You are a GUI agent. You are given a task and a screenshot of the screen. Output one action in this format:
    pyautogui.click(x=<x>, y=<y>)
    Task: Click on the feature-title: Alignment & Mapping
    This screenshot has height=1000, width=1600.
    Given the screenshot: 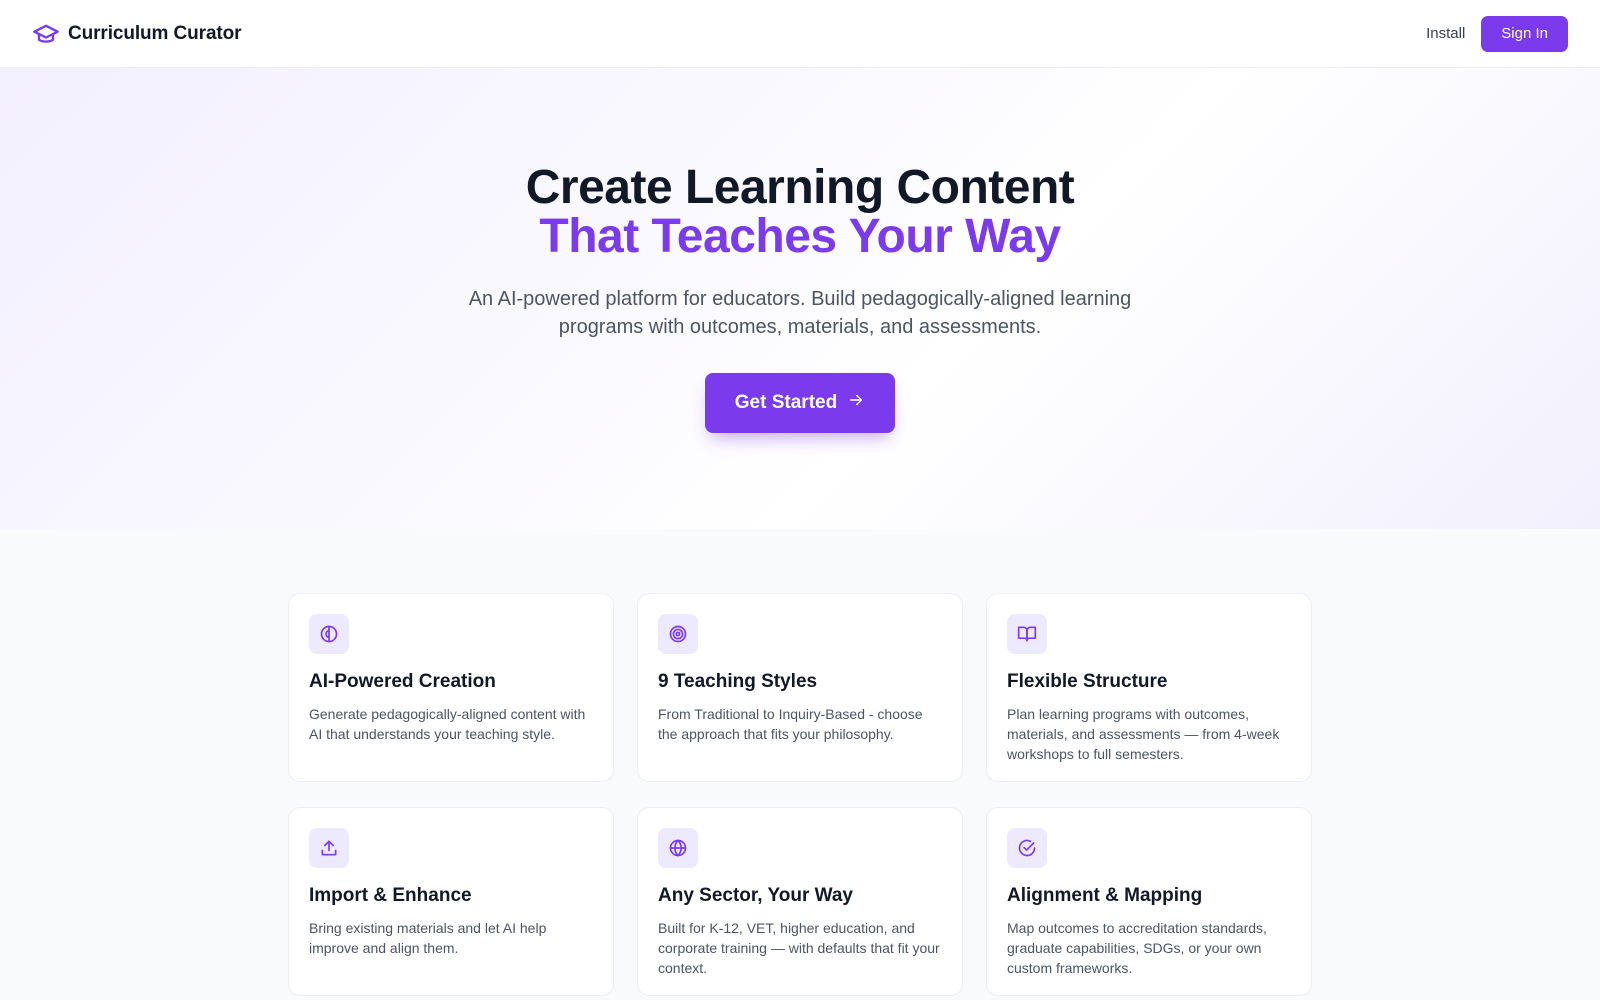 What is the action you would take?
    pyautogui.click(x=1105, y=895)
    